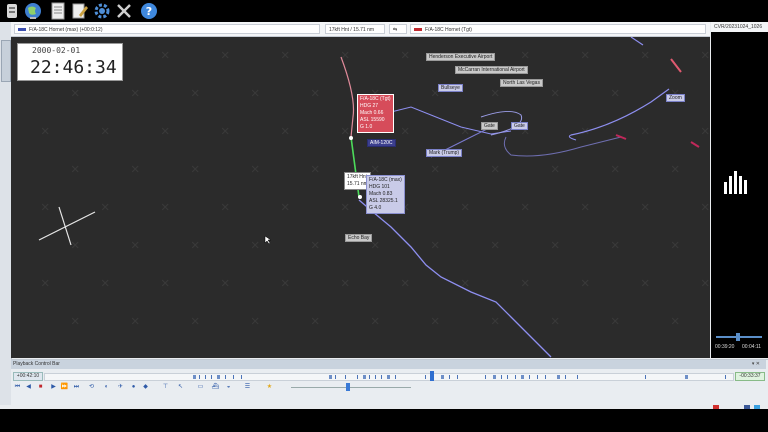 This screenshot has width=768, height=432. I want to click on edit-icon, so click(80, 11).